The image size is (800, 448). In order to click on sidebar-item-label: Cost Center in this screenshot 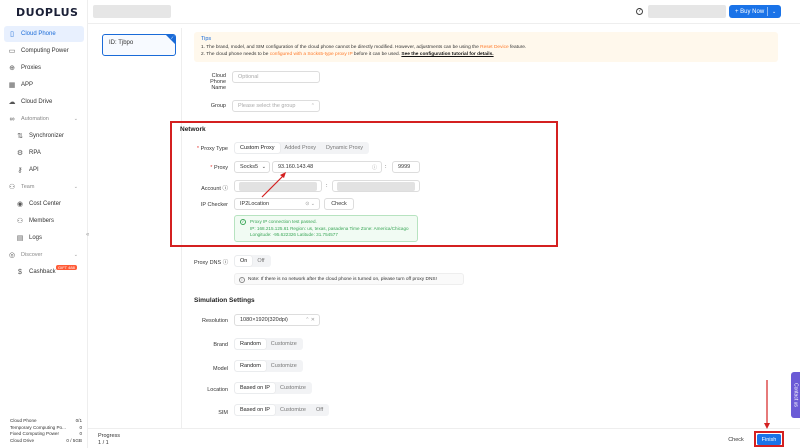, I will do `click(45, 204)`.